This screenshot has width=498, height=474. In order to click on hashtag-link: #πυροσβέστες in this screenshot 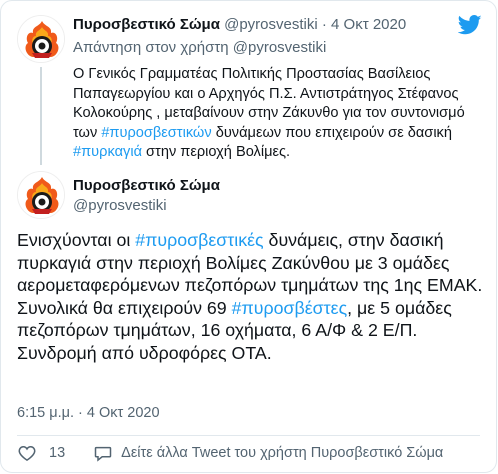, I will do `click(290, 308)`.